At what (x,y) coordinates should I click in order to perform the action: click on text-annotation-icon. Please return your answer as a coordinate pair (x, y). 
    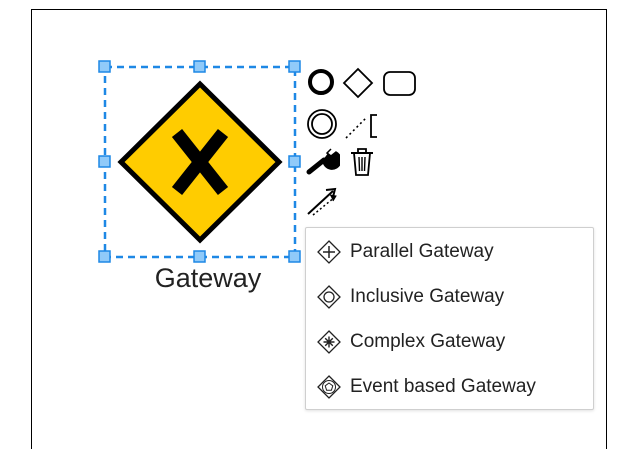
    Looking at the image, I should click on (362, 126).